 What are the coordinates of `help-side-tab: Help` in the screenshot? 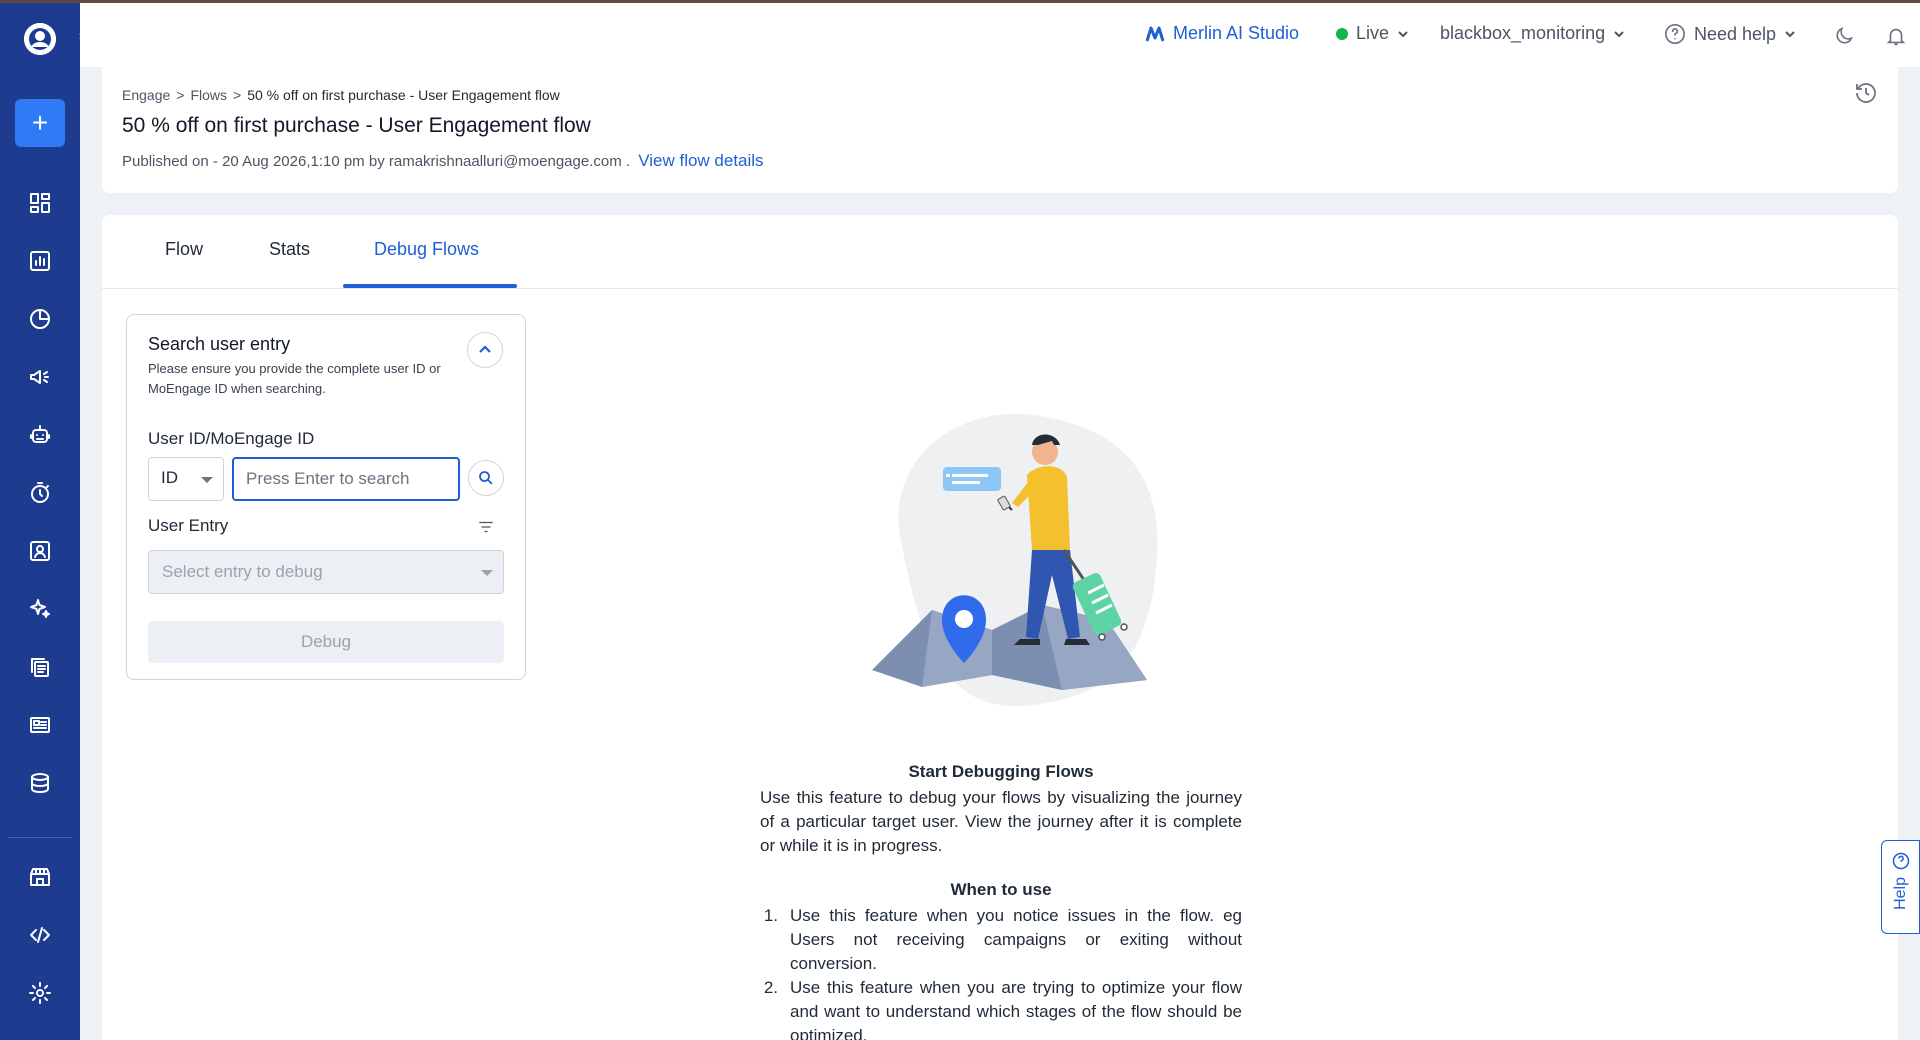 It's located at (1900, 887).